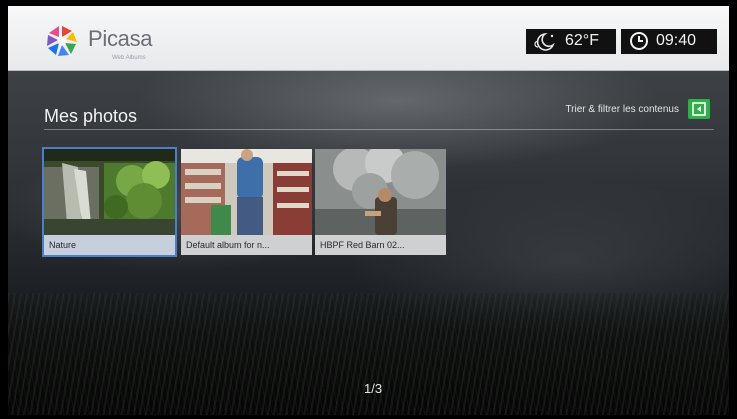 This screenshot has height=419, width=737. Describe the element at coordinates (373, 388) in the screenshot. I see `page-indicator: 1/3` at that location.